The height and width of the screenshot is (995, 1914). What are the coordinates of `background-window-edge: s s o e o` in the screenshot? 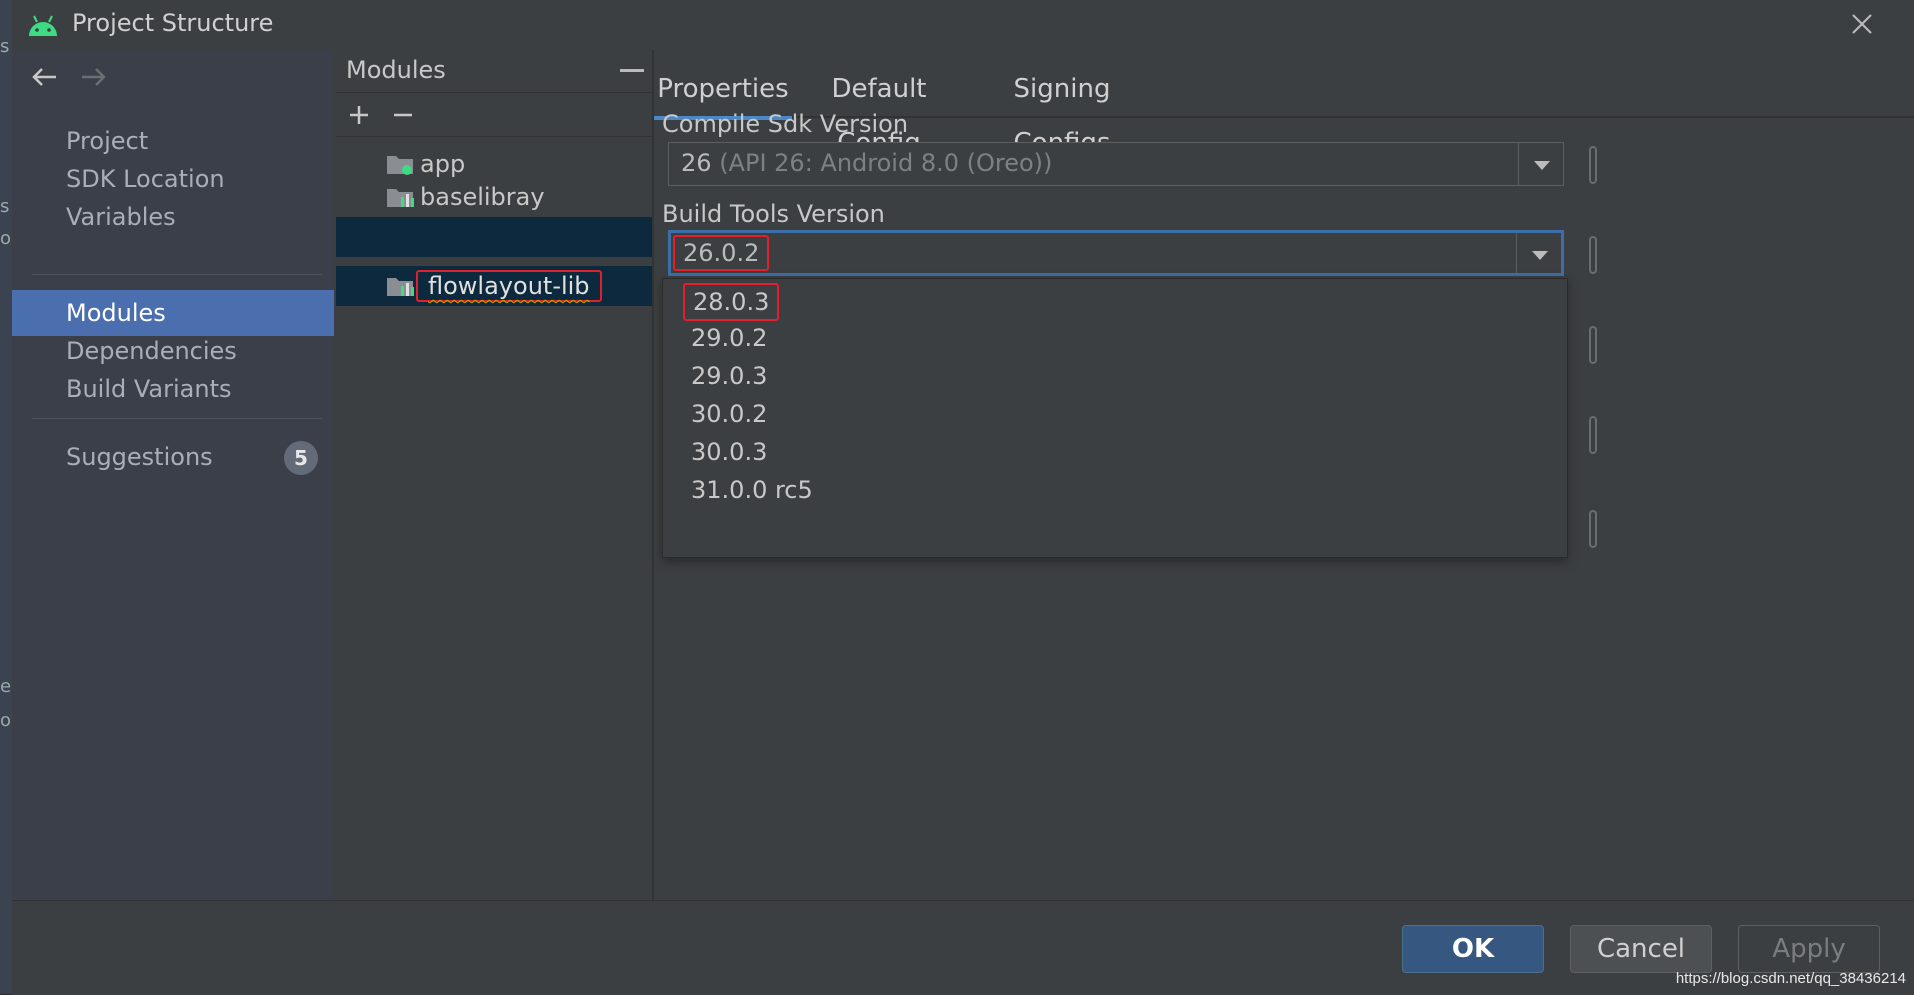 It's located at (6, 497).